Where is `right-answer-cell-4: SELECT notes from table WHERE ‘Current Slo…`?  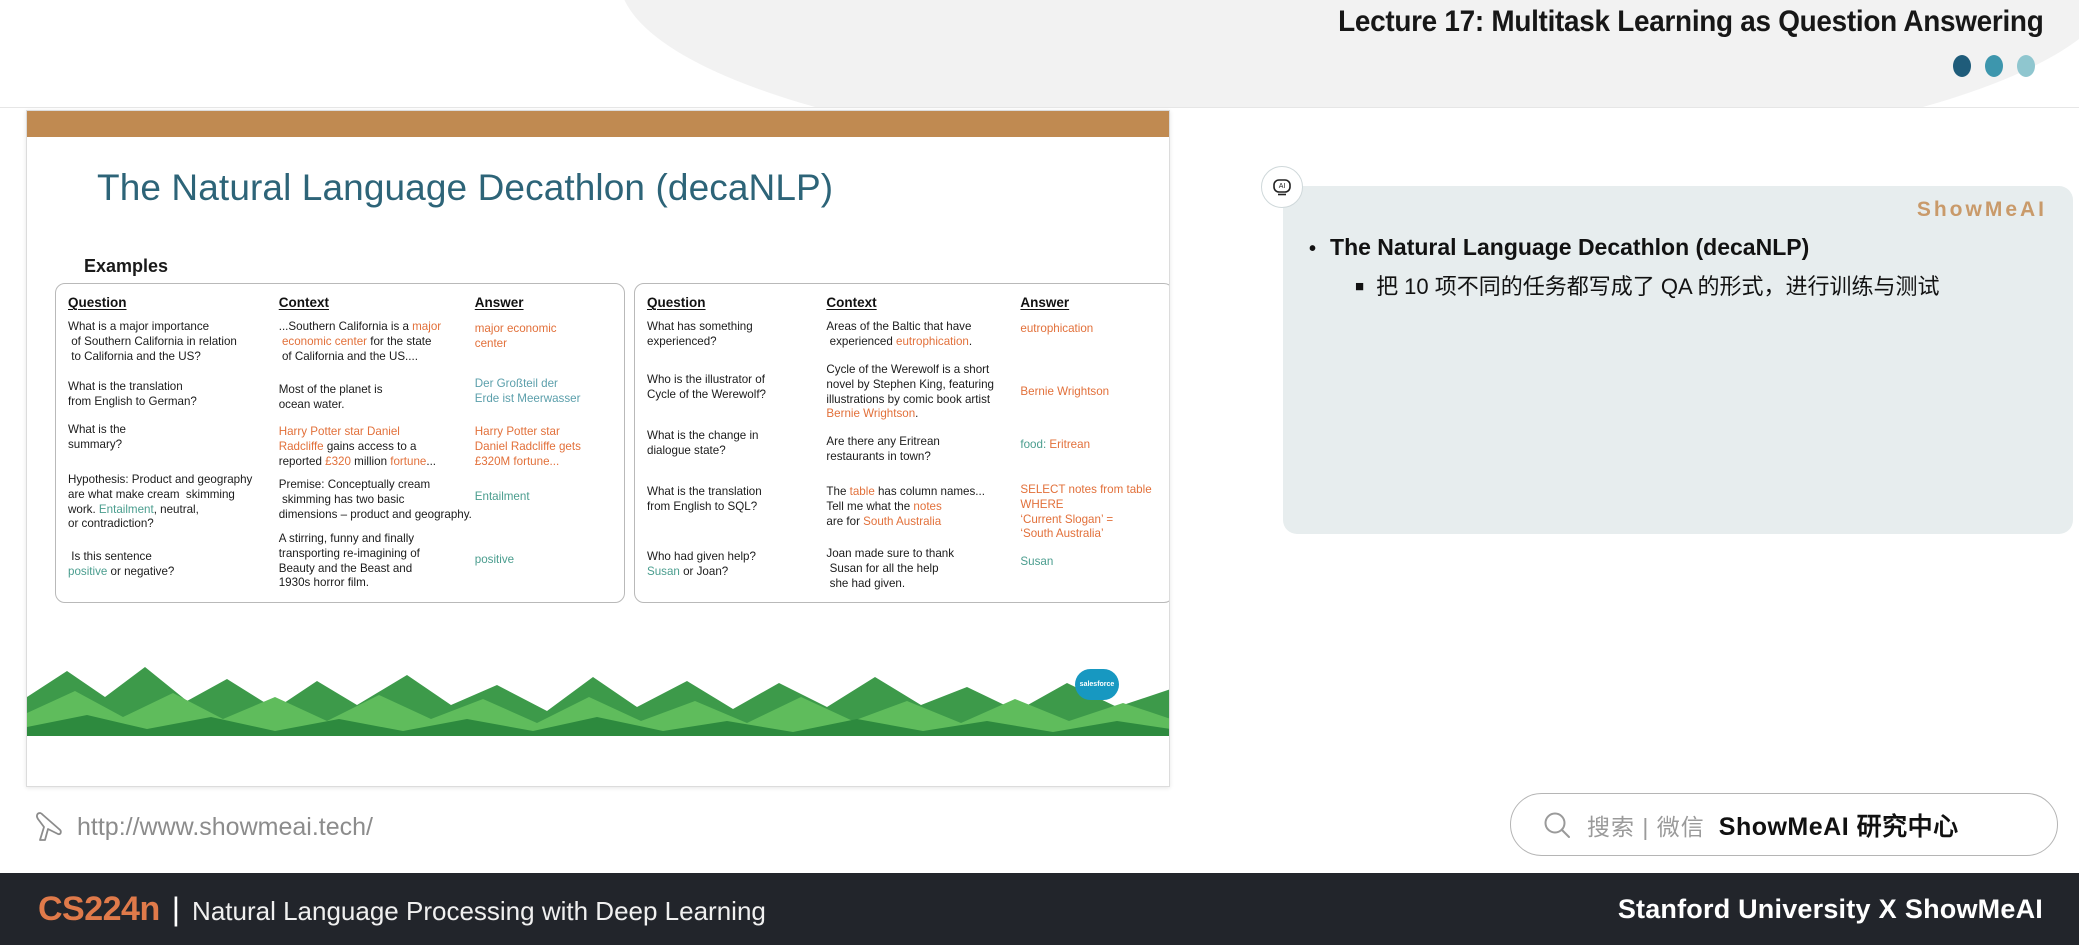 right-answer-cell-4: SELECT notes from table WHERE ‘Current Slo… is located at coordinates (1086, 512).